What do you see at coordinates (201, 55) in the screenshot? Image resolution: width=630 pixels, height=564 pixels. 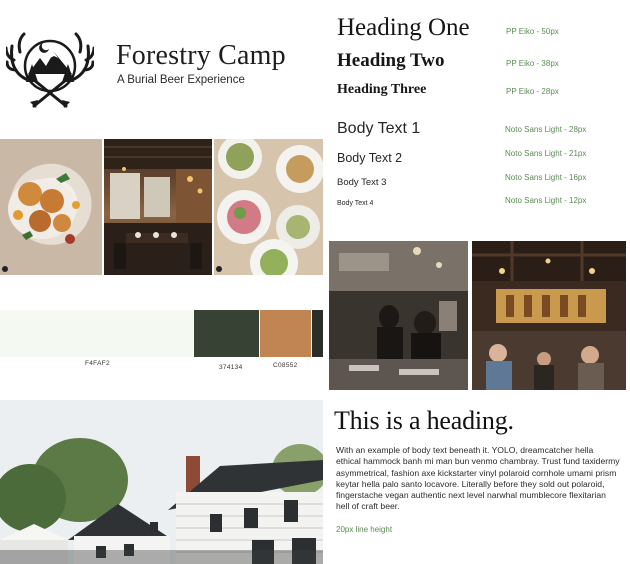 I see `brand-title: Forestry Camp` at bounding box center [201, 55].